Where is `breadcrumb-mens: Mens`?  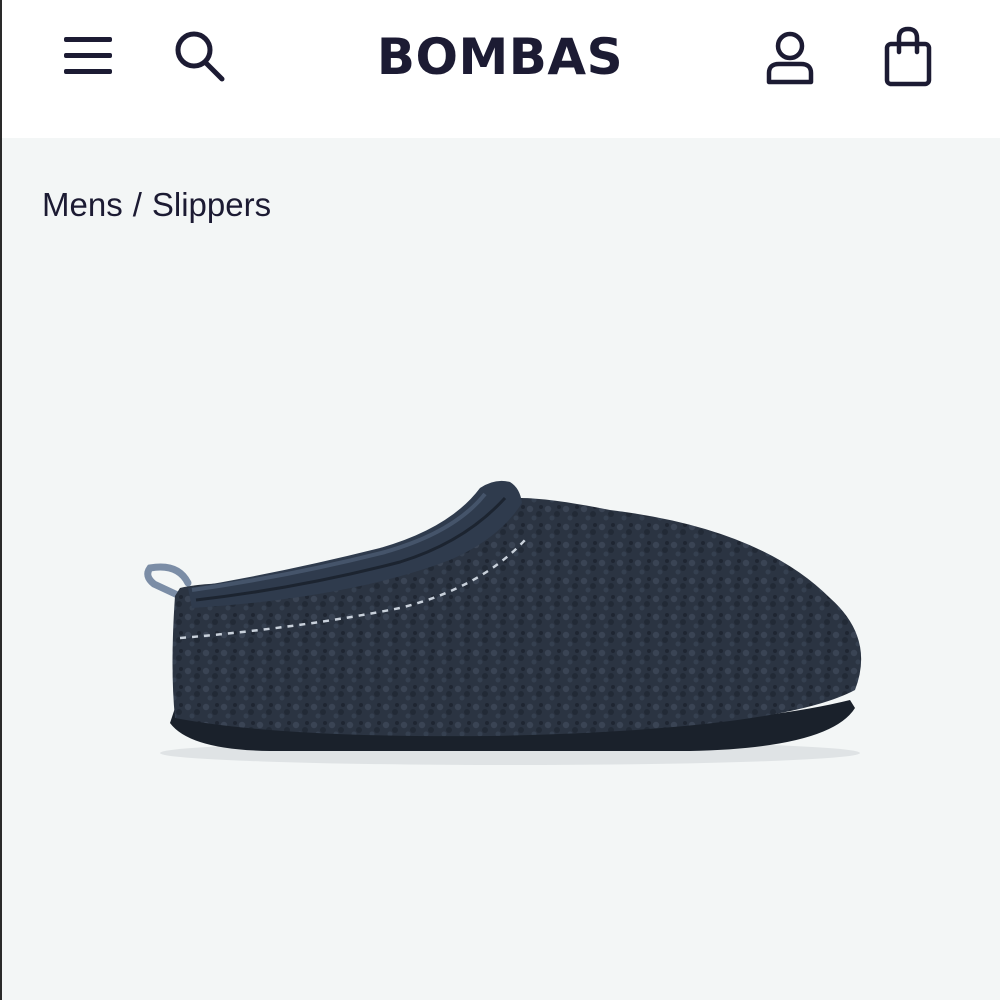 breadcrumb-mens: Mens is located at coordinates (82, 205).